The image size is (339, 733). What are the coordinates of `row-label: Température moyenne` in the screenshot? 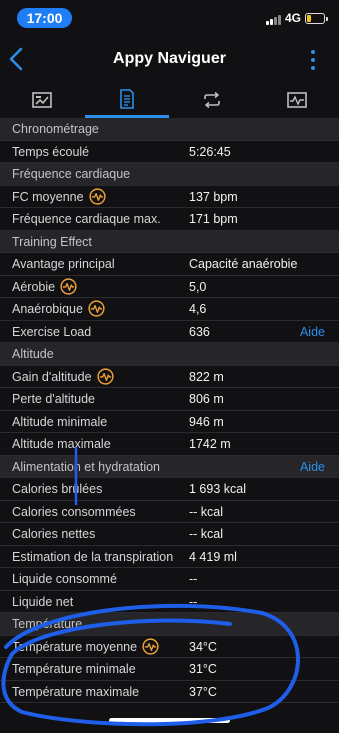 It's located at (75, 646).